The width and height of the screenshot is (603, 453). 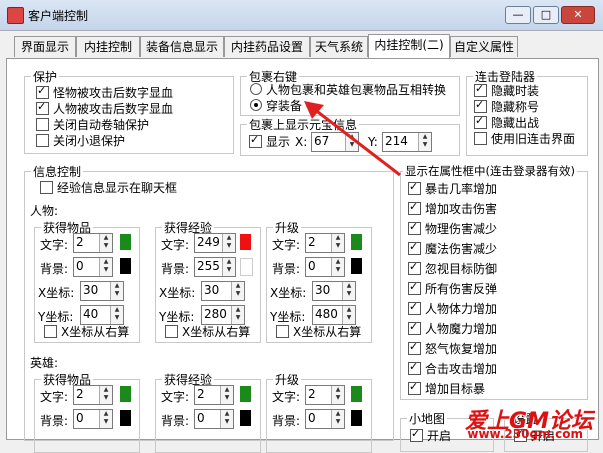 I want to click on attr-item: 人物魔力增加, so click(x=452, y=328).